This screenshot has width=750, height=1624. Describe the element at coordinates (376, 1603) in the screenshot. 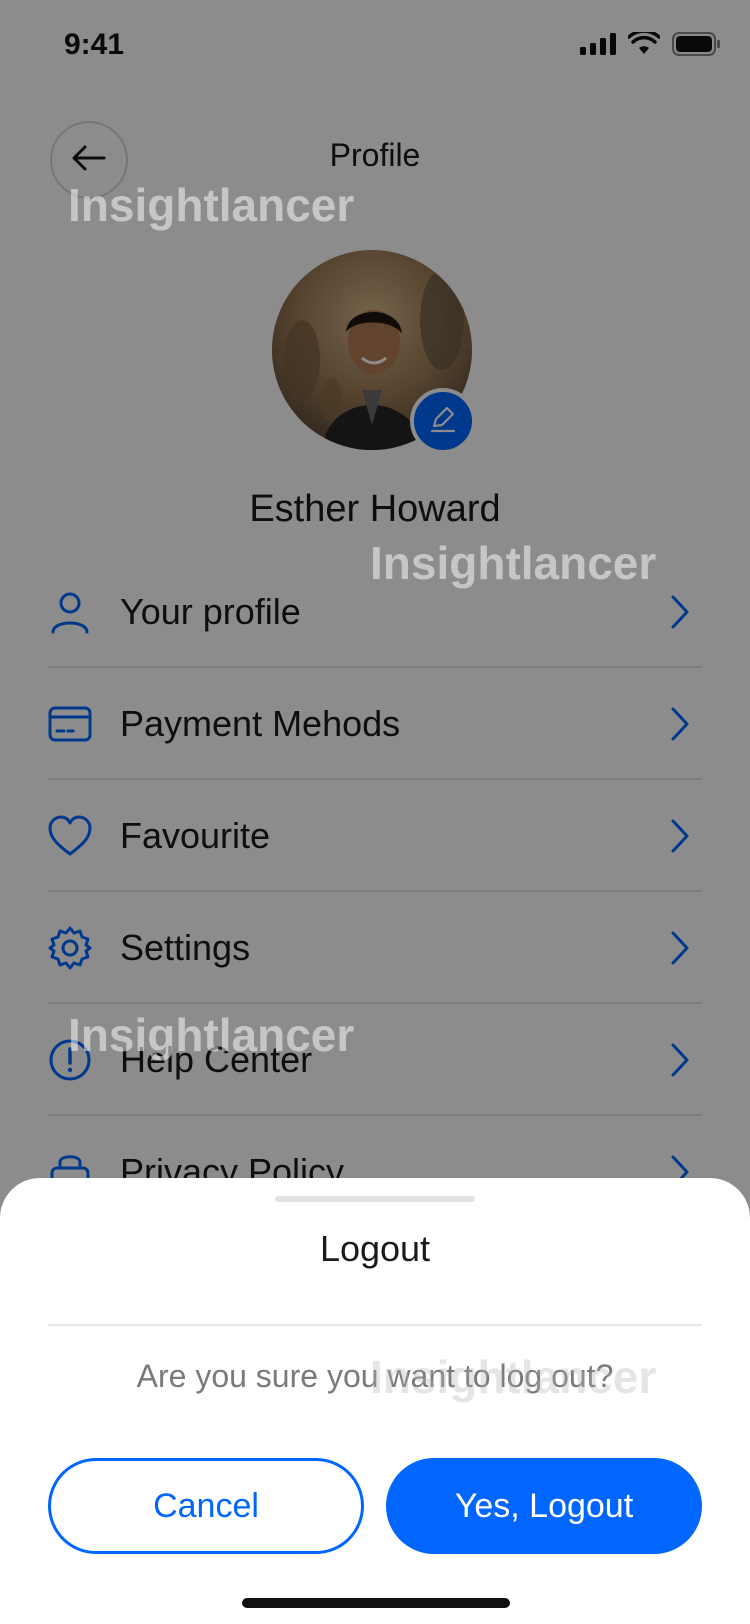

I see `home-indicator` at that location.